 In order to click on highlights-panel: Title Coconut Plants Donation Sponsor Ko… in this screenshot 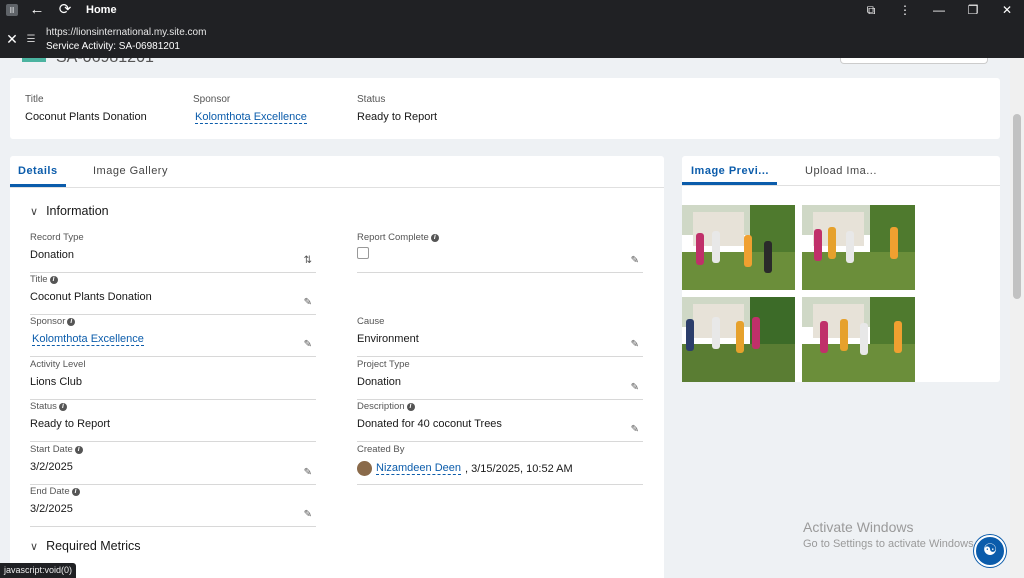, I will do `click(505, 108)`.